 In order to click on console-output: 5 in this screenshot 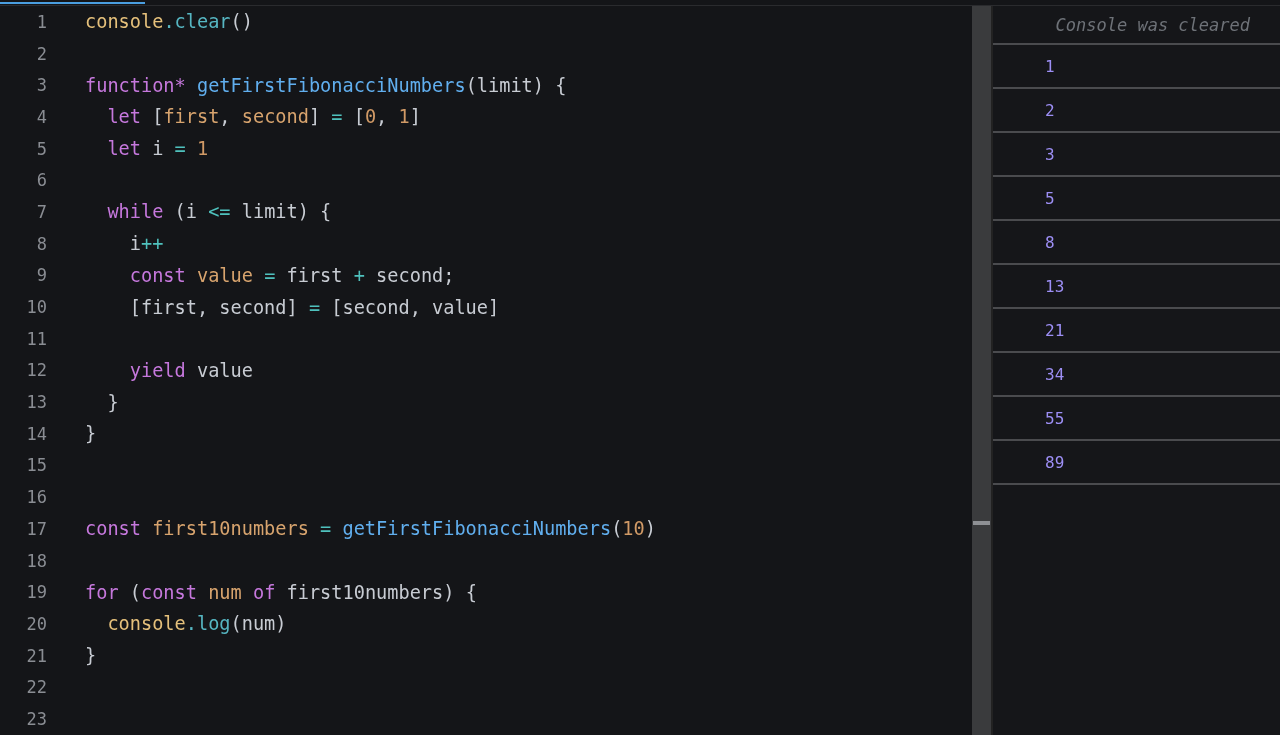, I will do `click(1050, 198)`.